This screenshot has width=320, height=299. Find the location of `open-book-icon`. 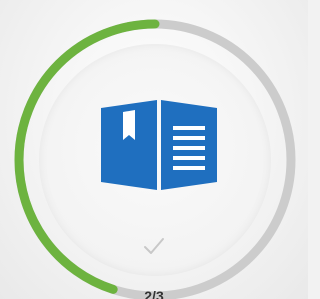

open-book-icon is located at coordinates (159, 145).